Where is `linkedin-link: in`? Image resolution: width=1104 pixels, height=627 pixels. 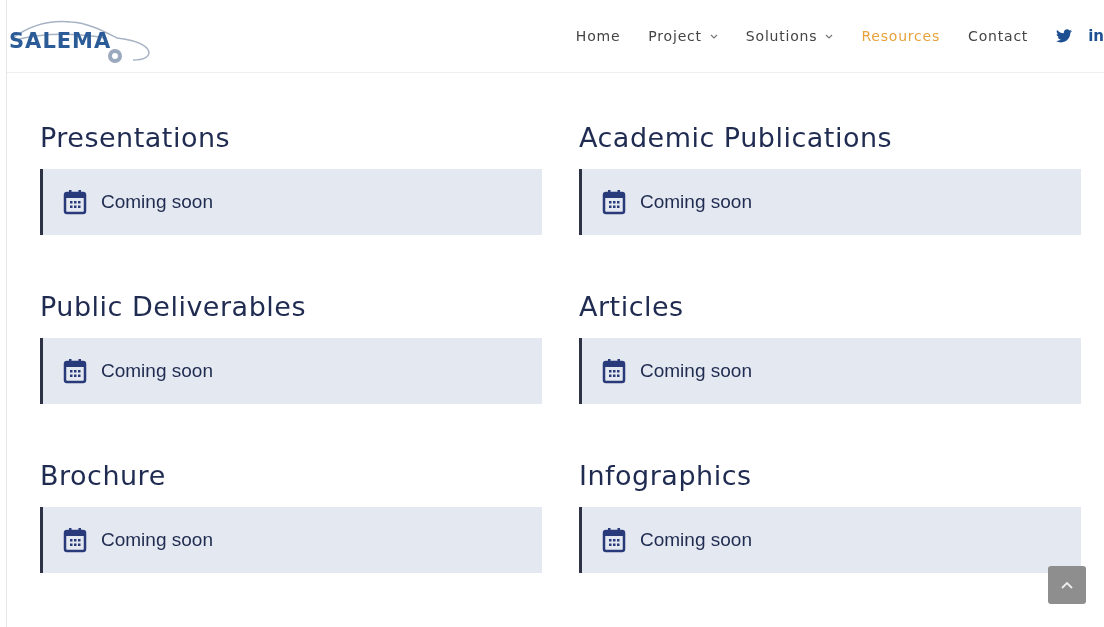
linkedin-link: in is located at coordinates (1096, 36).